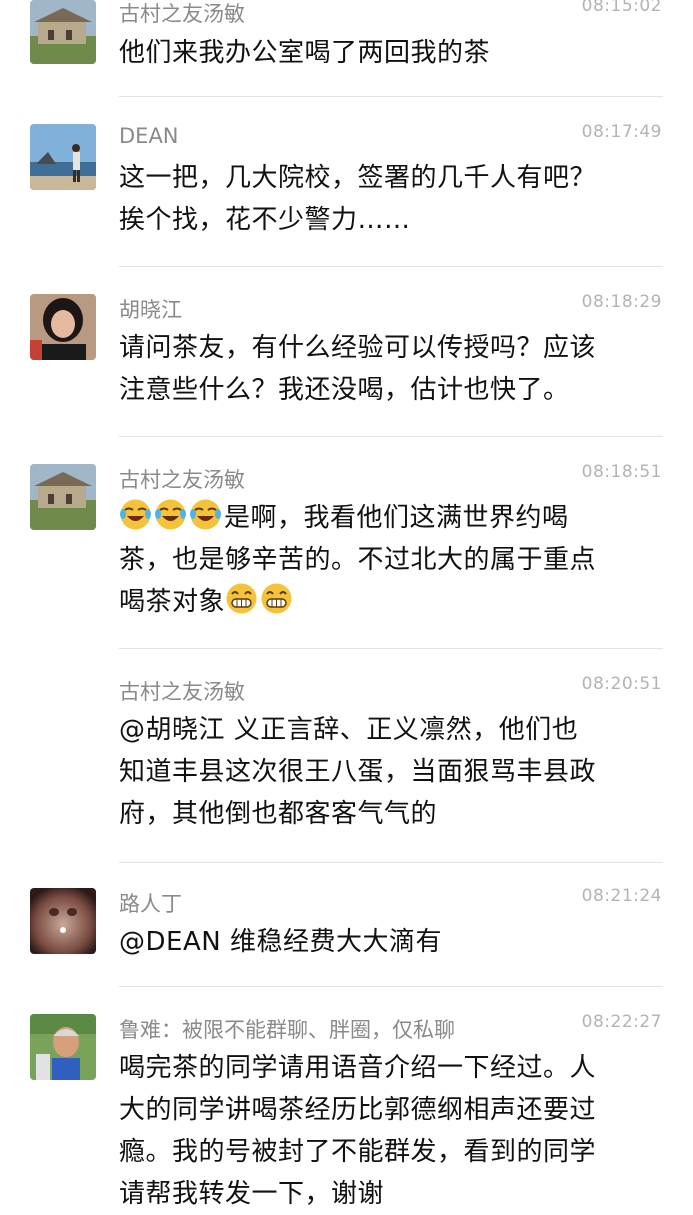 The image size is (693, 1215). I want to click on message-text: 是啊，我看他们这满世界约喝 茶，也是够辛苦的。不过北大的属于重点 喝茶对象, so click(393, 560).